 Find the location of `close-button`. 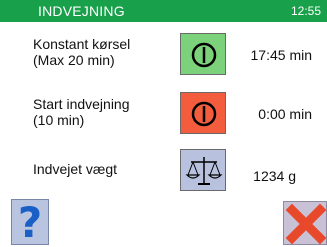

close-button is located at coordinates (305, 223).